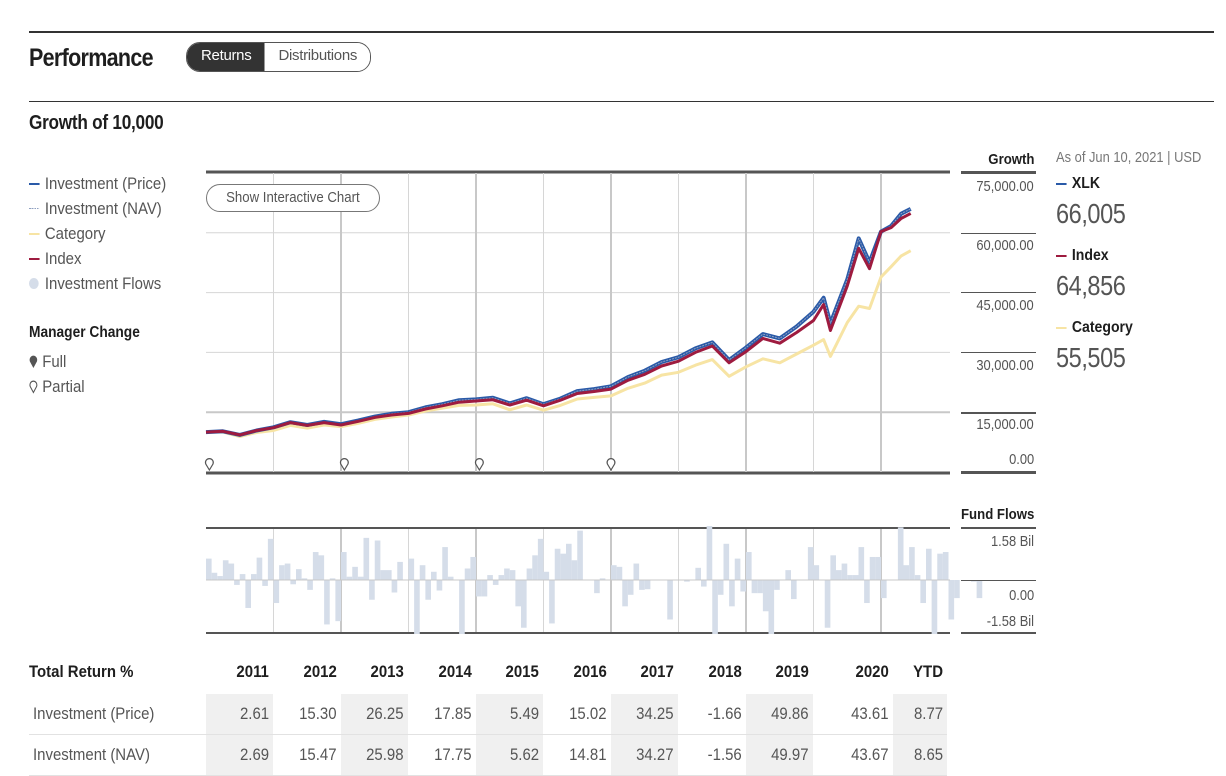 This screenshot has width=1226, height=776. What do you see at coordinates (792, 671) in the screenshot?
I see `column-header: 2019` at bounding box center [792, 671].